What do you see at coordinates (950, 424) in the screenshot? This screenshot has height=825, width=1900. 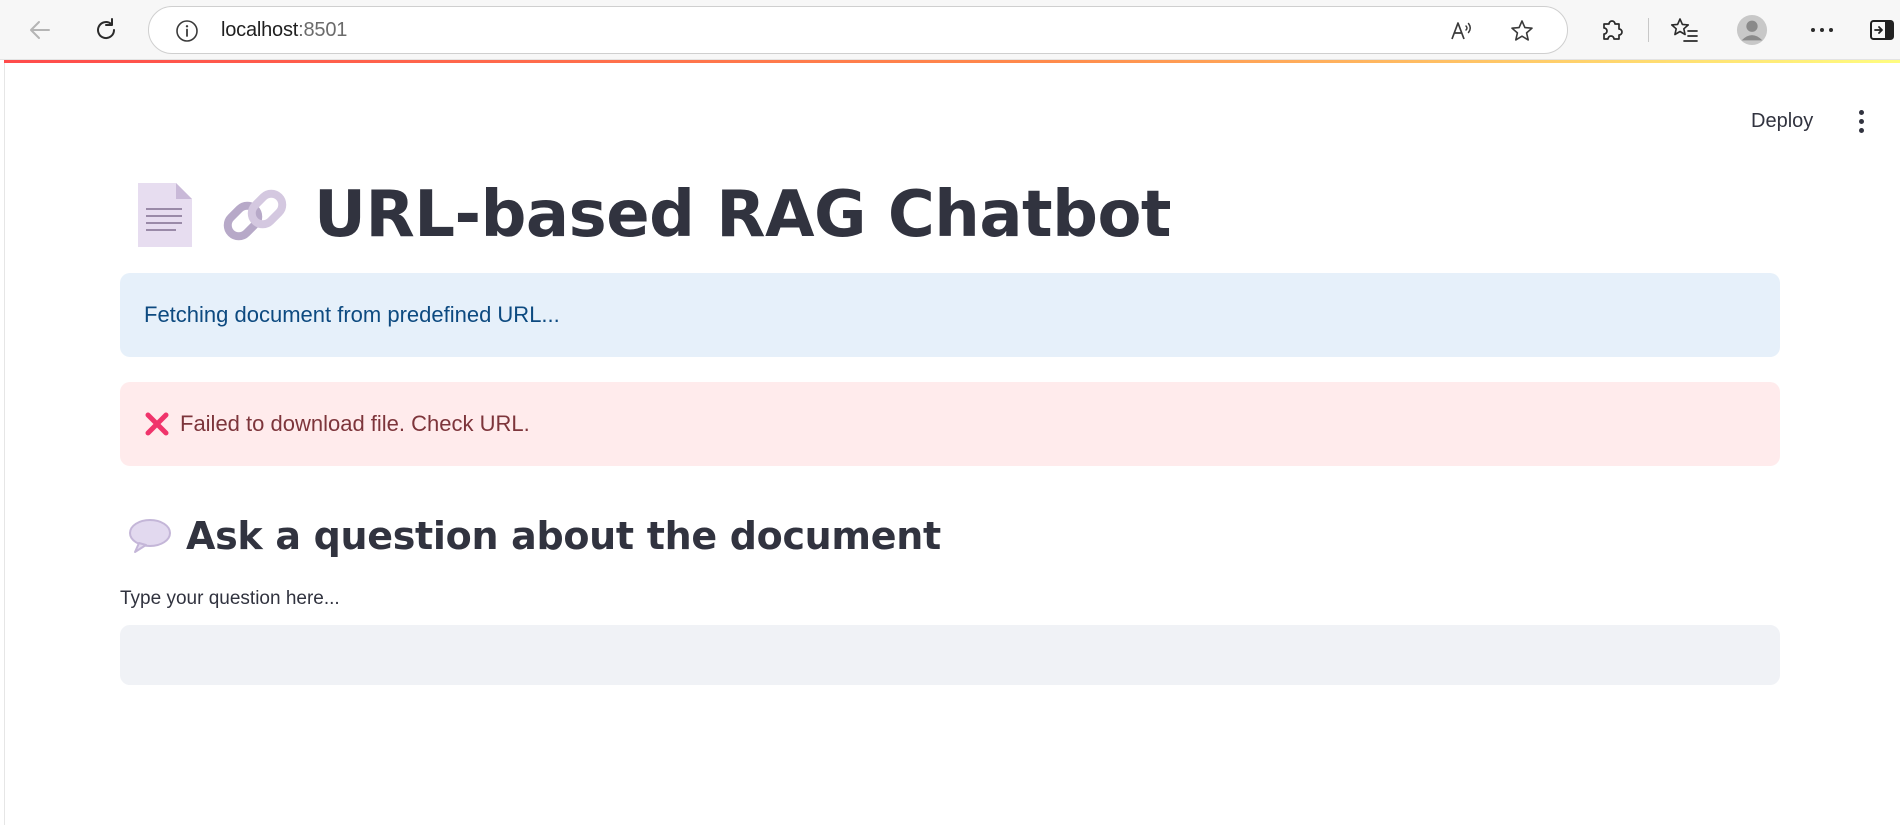 I see `error-alert: Failed to download file. Check URL.` at bounding box center [950, 424].